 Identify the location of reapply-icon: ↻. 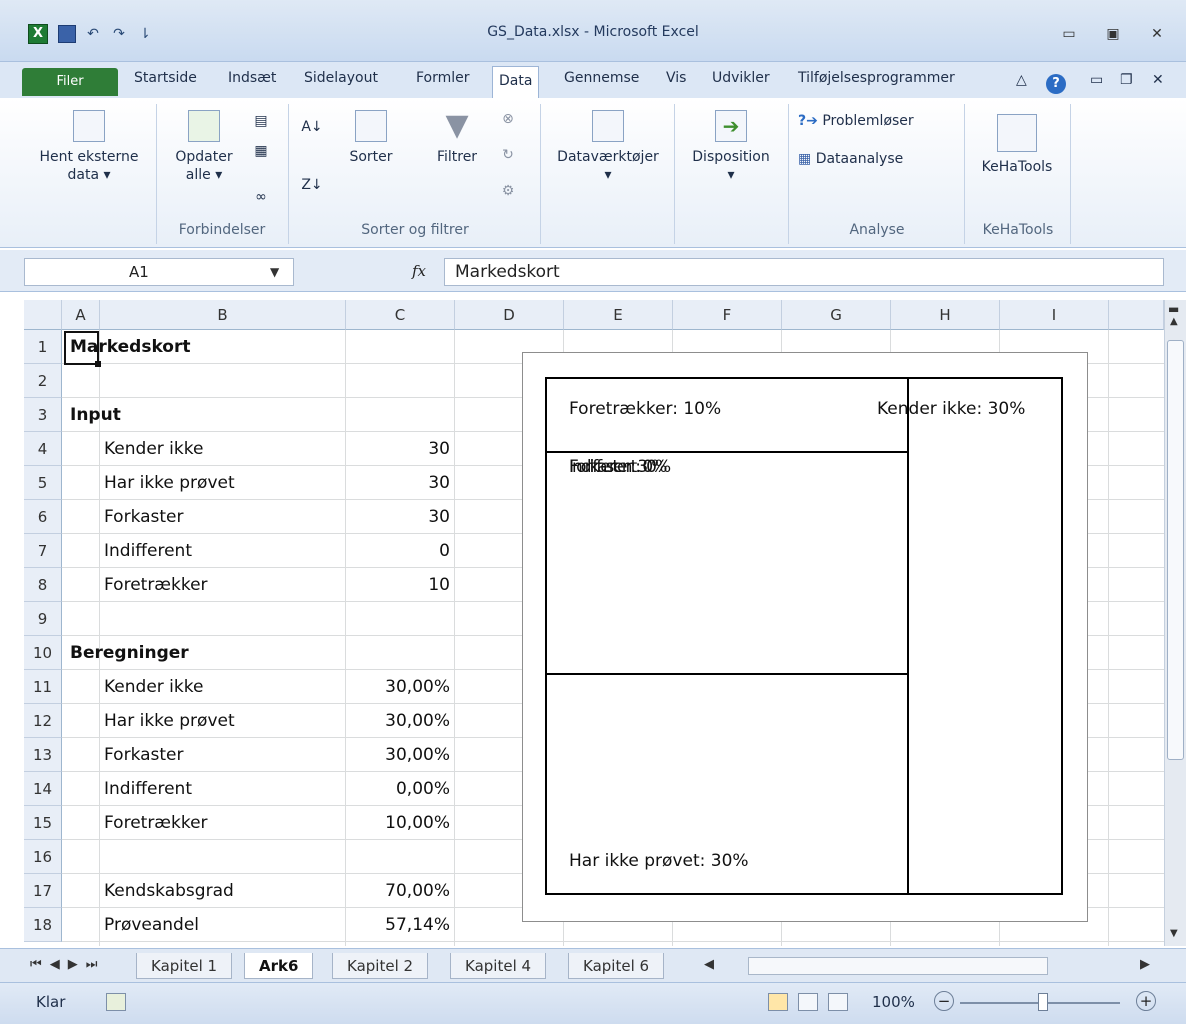
(508, 155).